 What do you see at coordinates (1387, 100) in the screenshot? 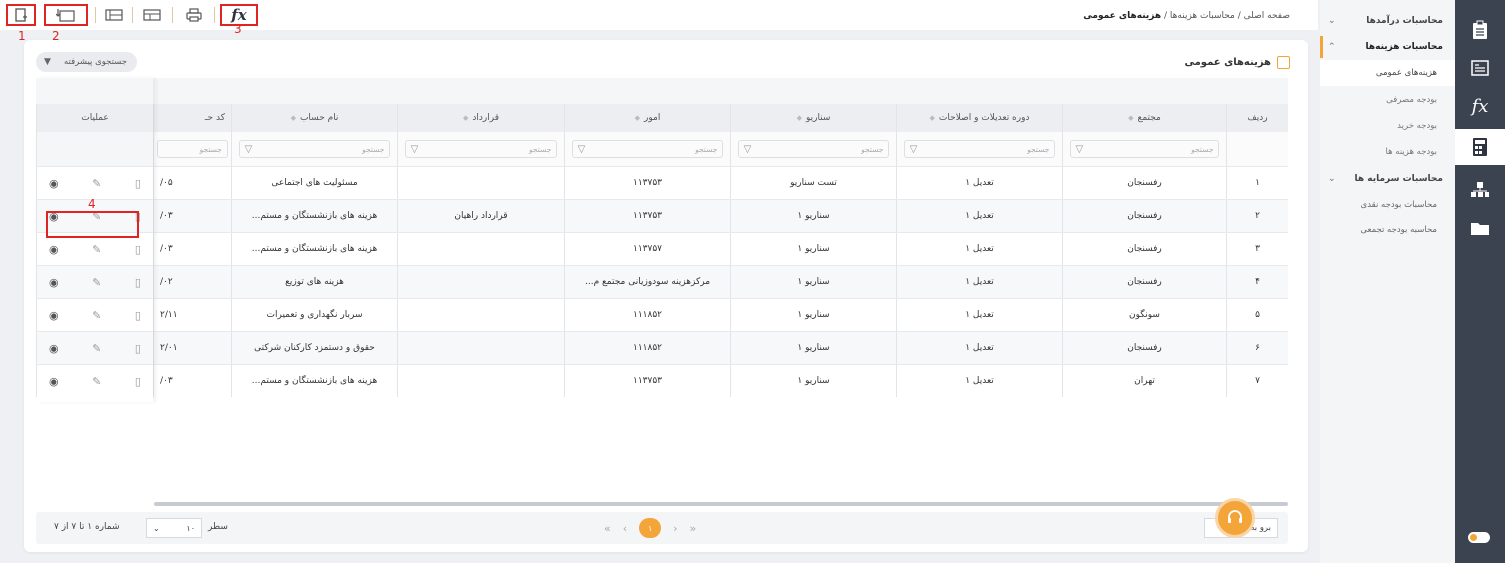
I see `menu-item-consumption-budget: بودجه مصرفی` at bounding box center [1387, 100].